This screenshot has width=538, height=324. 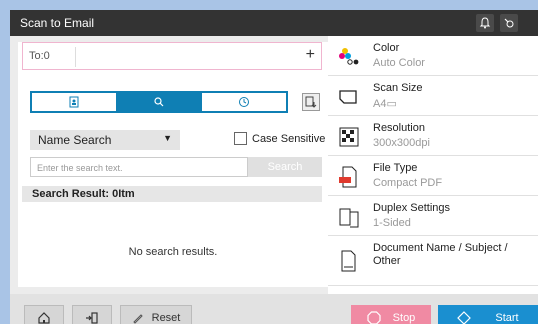 I want to click on setting-name: Scan Size, so click(x=398, y=88).